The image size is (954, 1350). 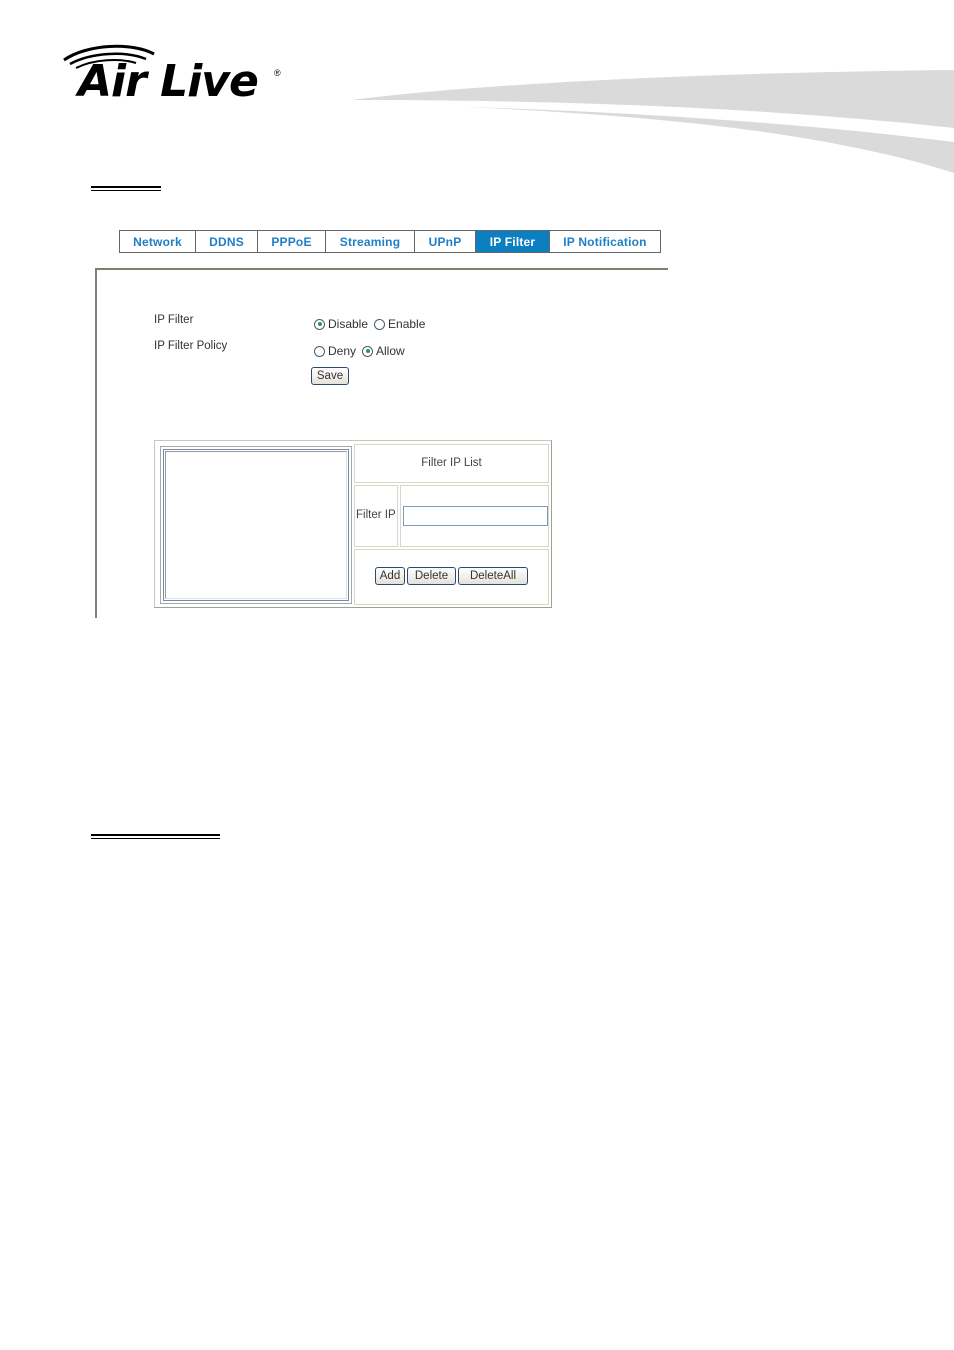 I want to click on filter-ip-input, so click(x=475, y=516).